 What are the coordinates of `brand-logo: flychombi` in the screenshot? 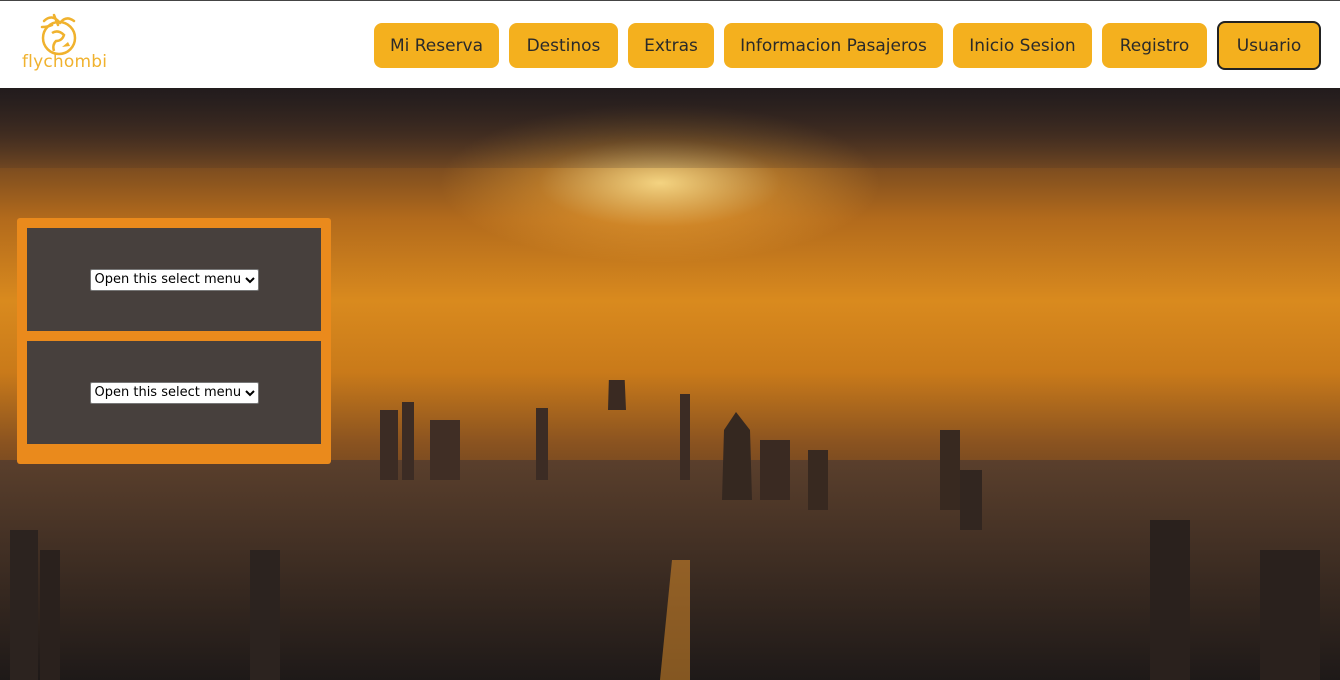 It's located at (65, 42).